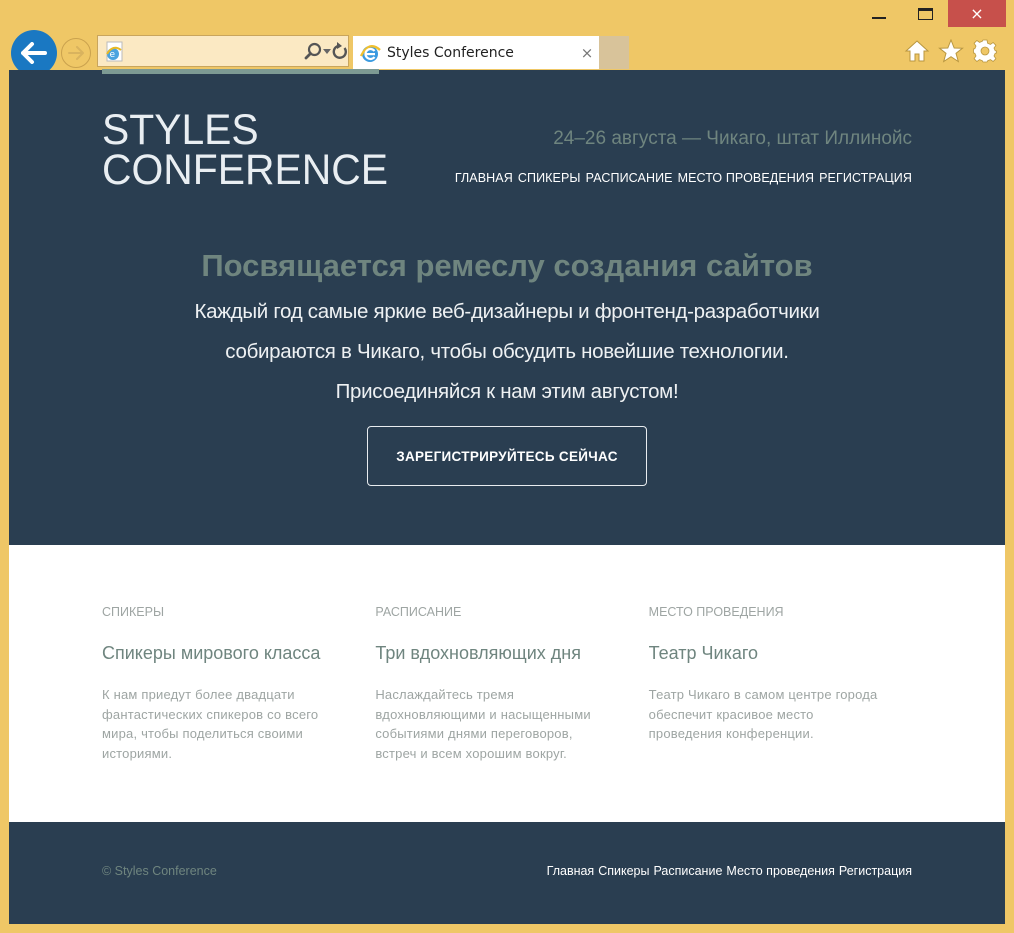 The width and height of the screenshot is (1014, 933). What do you see at coordinates (133, 612) in the screenshot?
I see `feature-label: СПИКЕРЫ` at bounding box center [133, 612].